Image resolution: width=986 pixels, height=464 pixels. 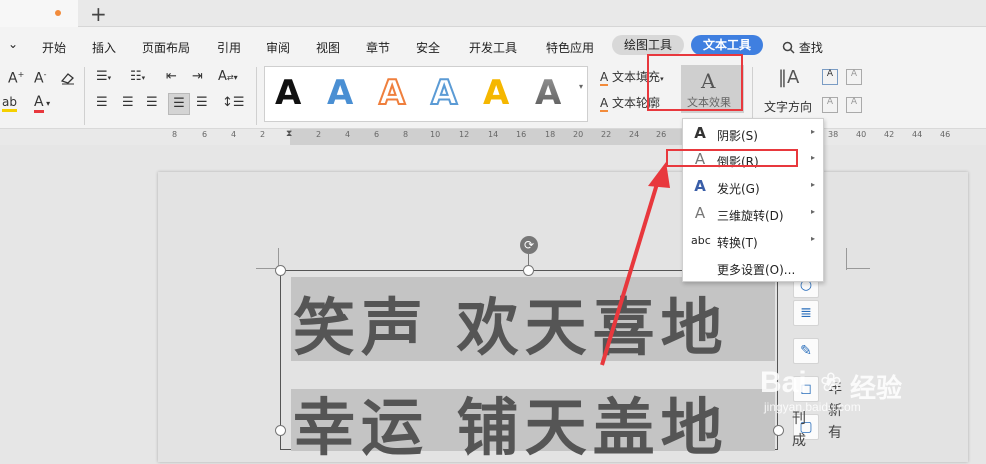 What do you see at coordinates (137, 76) in the screenshot?
I see `numbered-list-icon: ☷▾` at bounding box center [137, 76].